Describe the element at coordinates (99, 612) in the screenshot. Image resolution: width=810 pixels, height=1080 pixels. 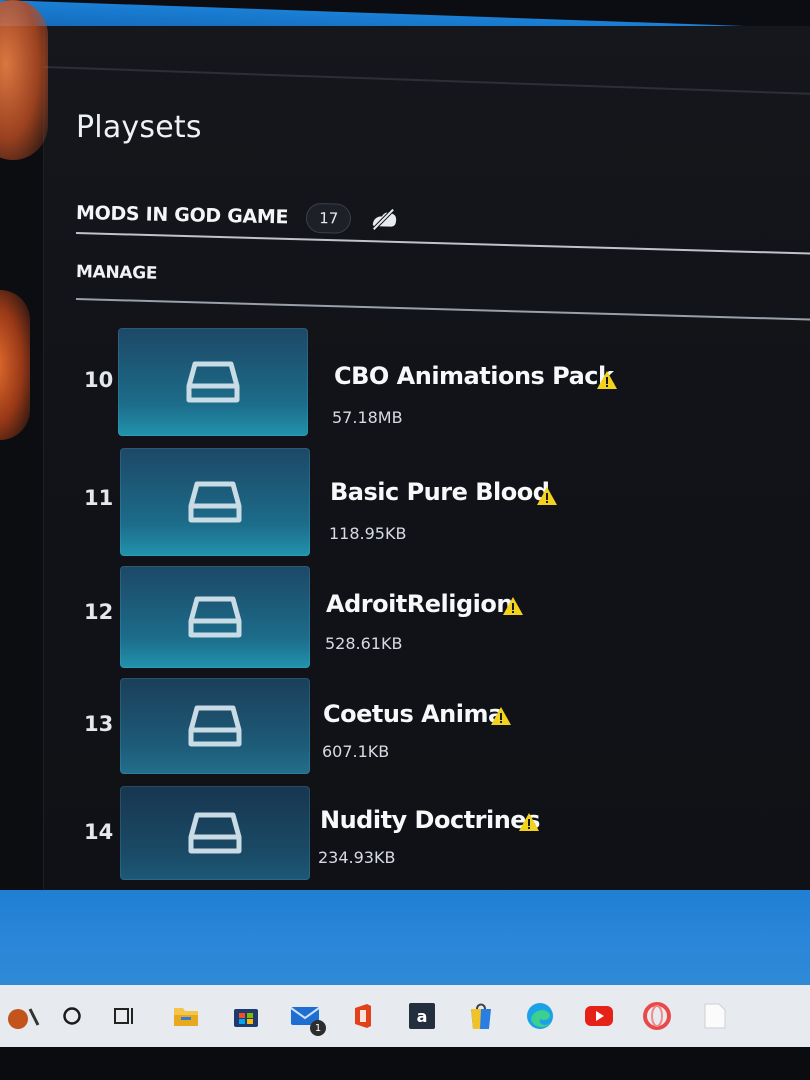
I see `mod-load-order: 12` at that location.